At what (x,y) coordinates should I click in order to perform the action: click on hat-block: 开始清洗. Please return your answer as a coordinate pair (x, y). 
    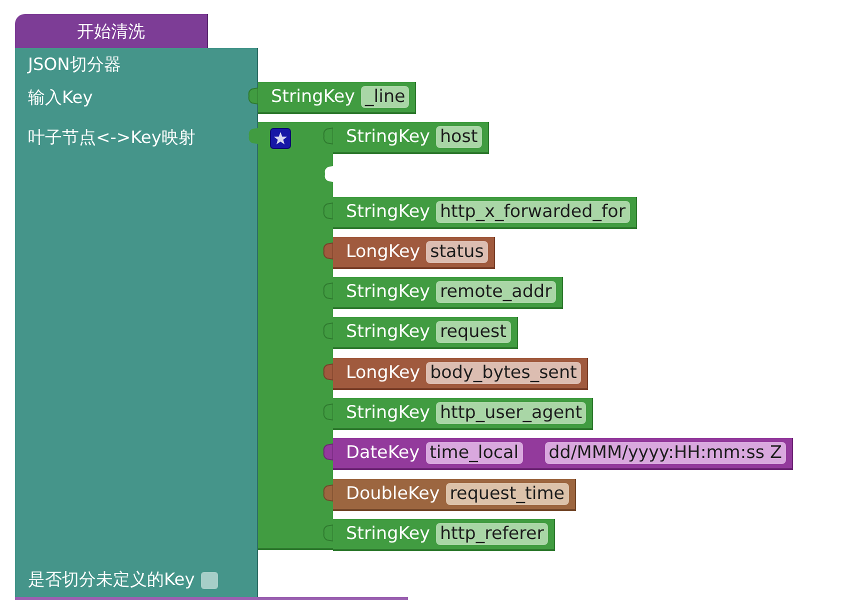
    Looking at the image, I should click on (111, 31).